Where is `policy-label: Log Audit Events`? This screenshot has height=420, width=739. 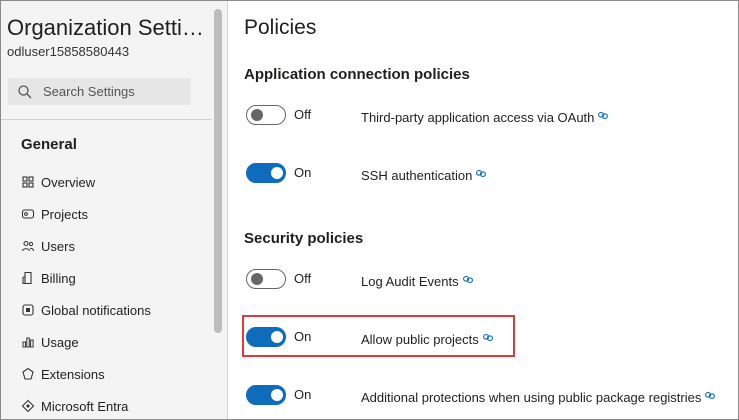 policy-label: Log Audit Events is located at coordinates (417, 280).